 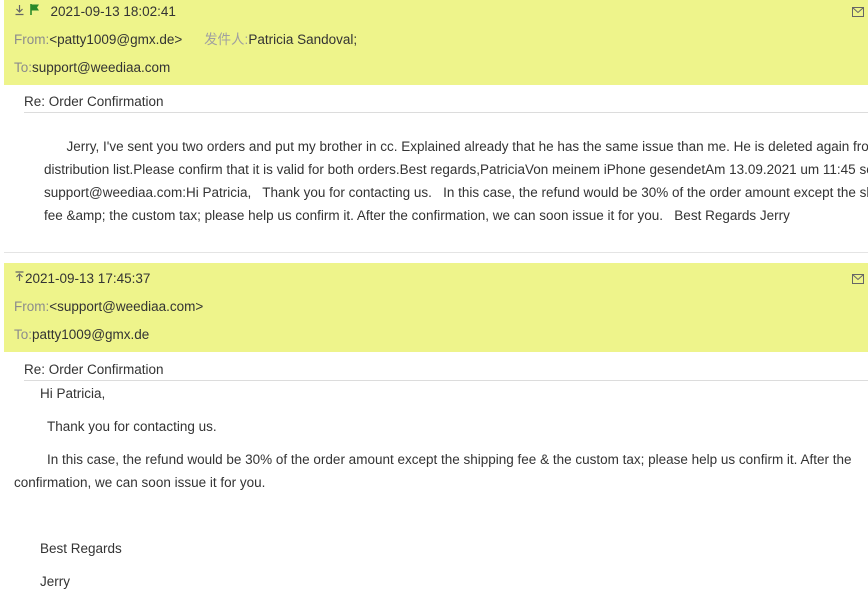 What do you see at coordinates (55, 581) in the screenshot?
I see `signature: Jerry` at bounding box center [55, 581].